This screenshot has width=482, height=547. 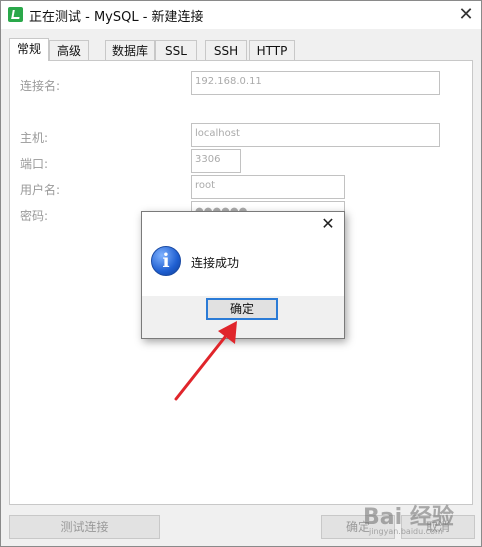 What do you see at coordinates (205, 361) in the screenshot?
I see `red-pointer-arrow` at bounding box center [205, 361].